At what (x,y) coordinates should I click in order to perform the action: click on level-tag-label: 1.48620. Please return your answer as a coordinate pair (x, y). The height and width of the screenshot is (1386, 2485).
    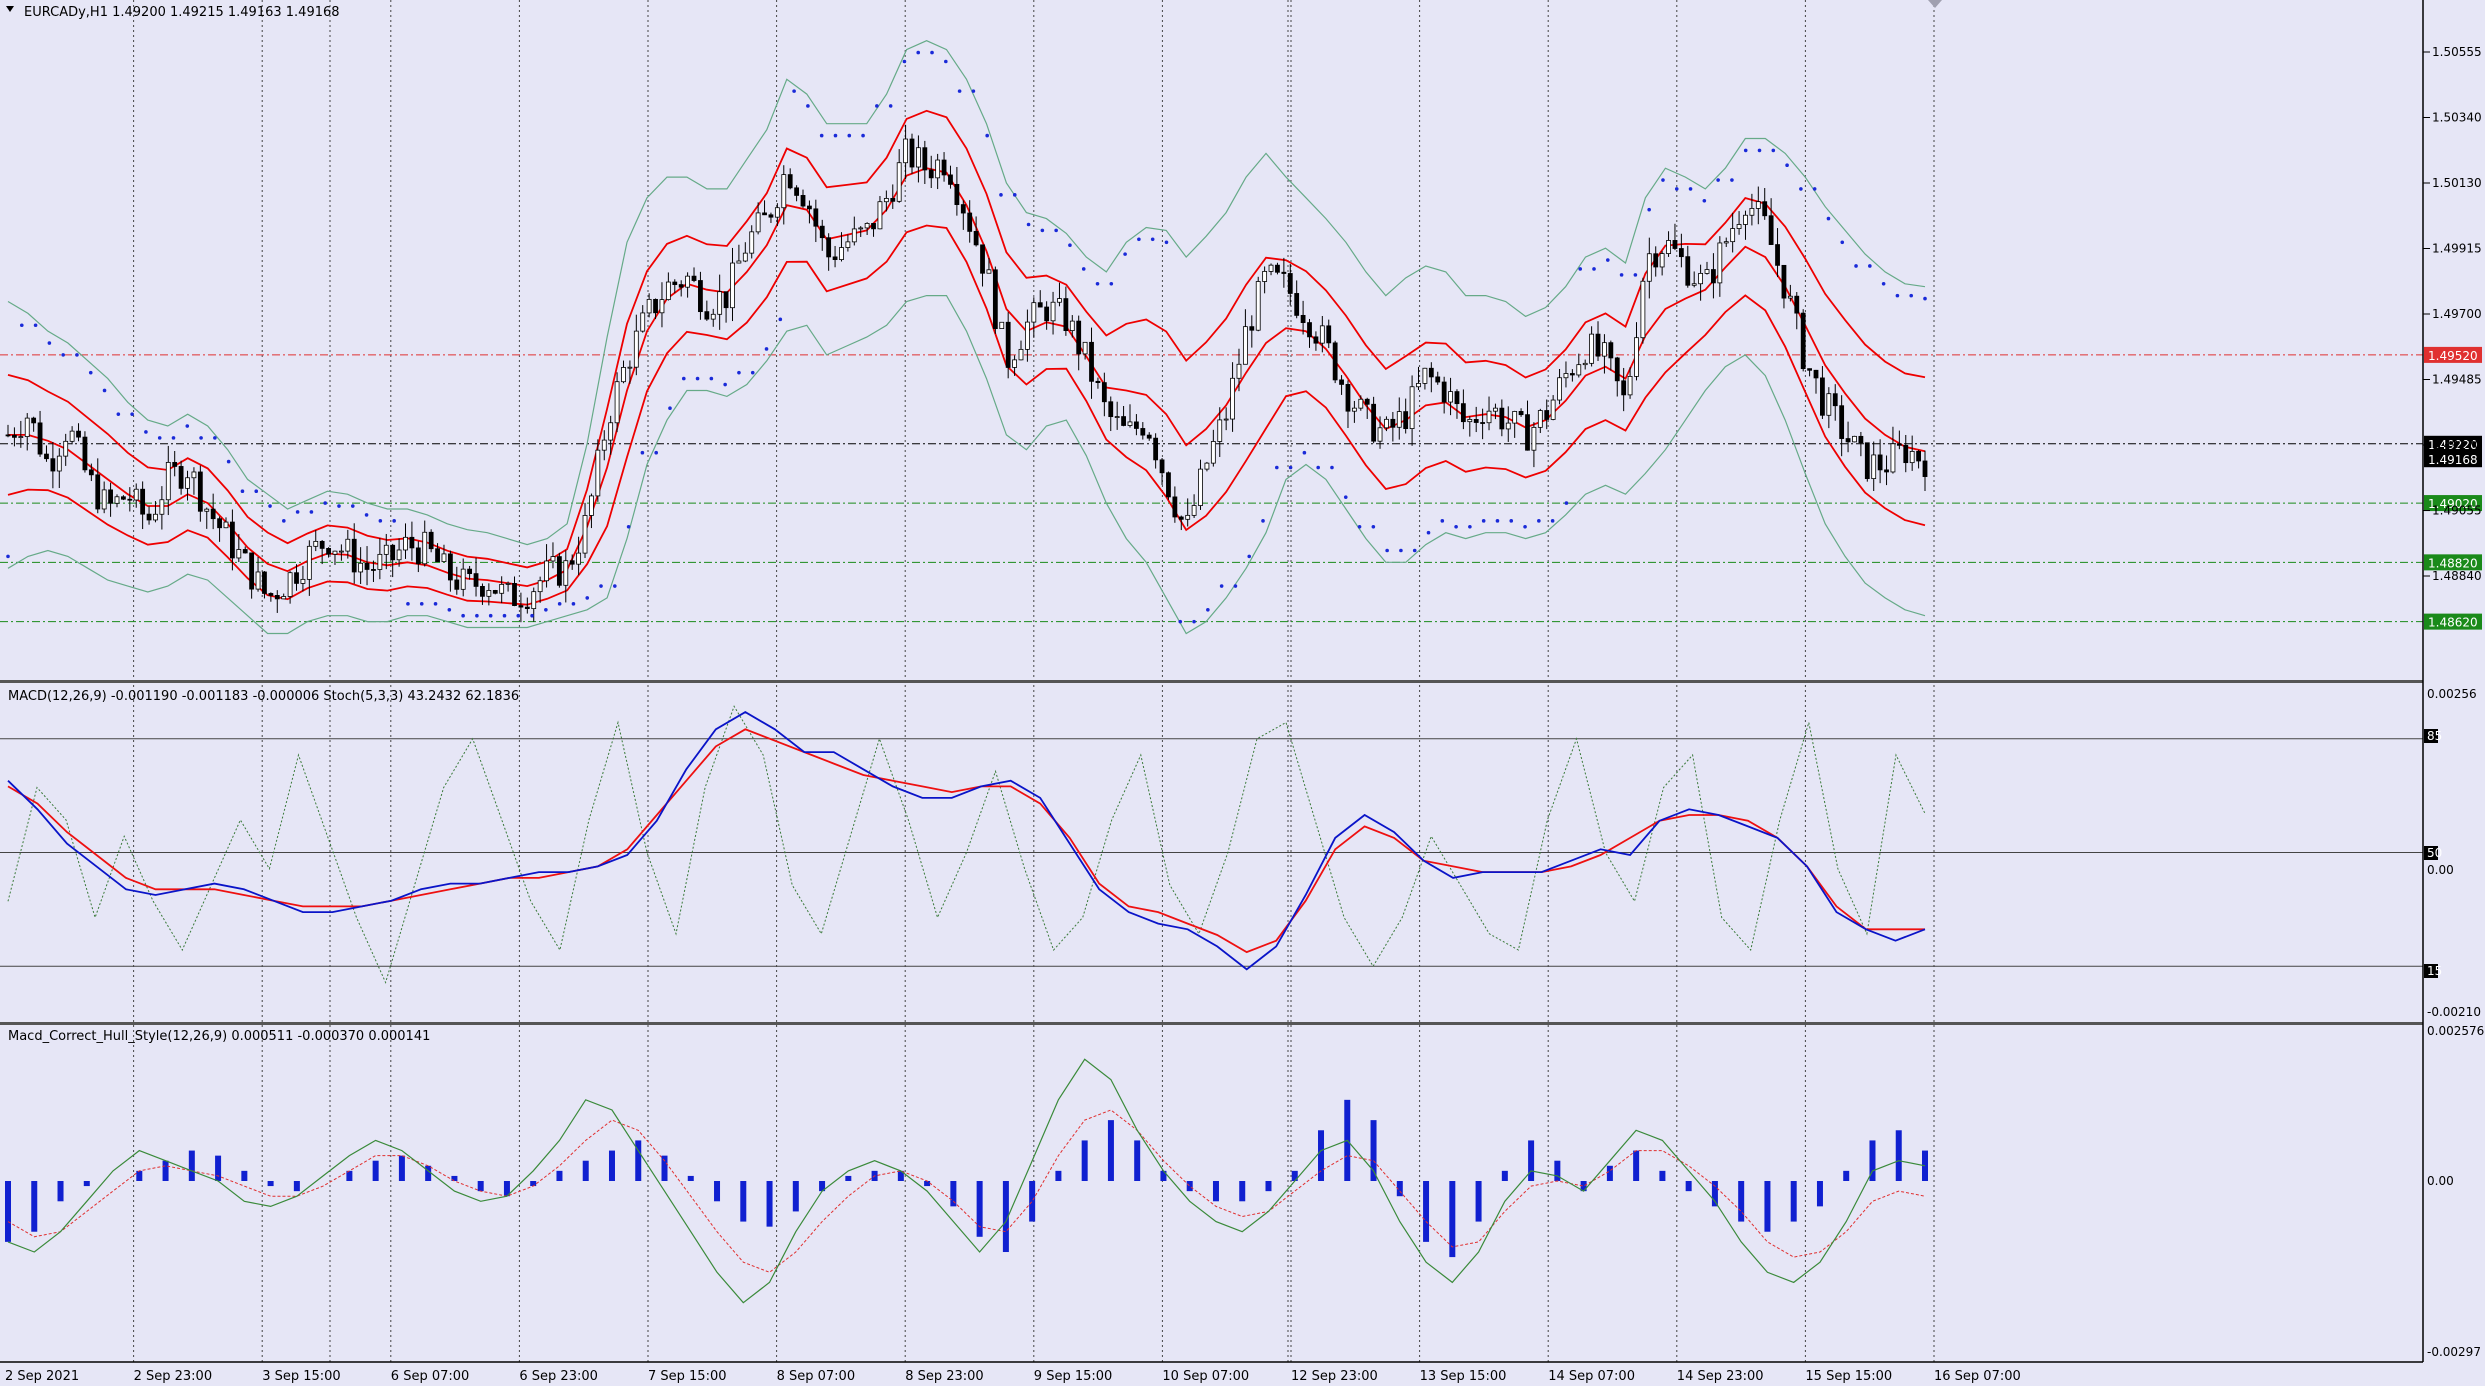
    Looking at the image, I should click on (2453, 623).